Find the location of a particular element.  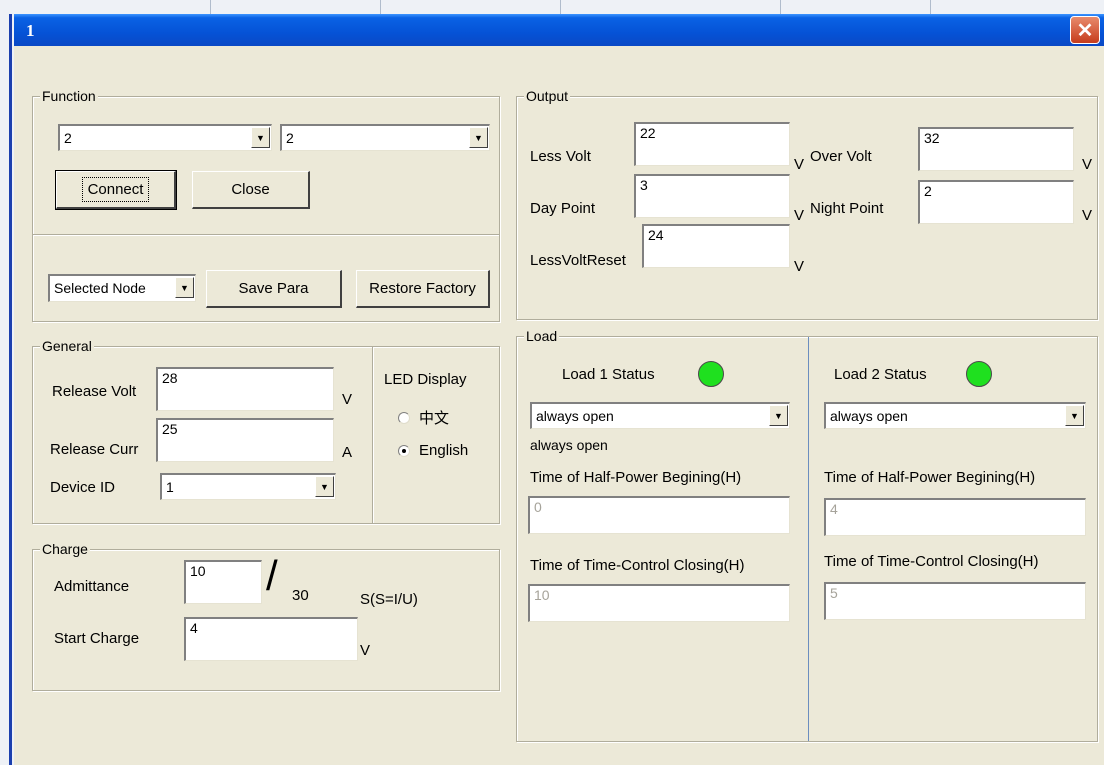

device-id-value: 1 is located at coordinates (170, 487).